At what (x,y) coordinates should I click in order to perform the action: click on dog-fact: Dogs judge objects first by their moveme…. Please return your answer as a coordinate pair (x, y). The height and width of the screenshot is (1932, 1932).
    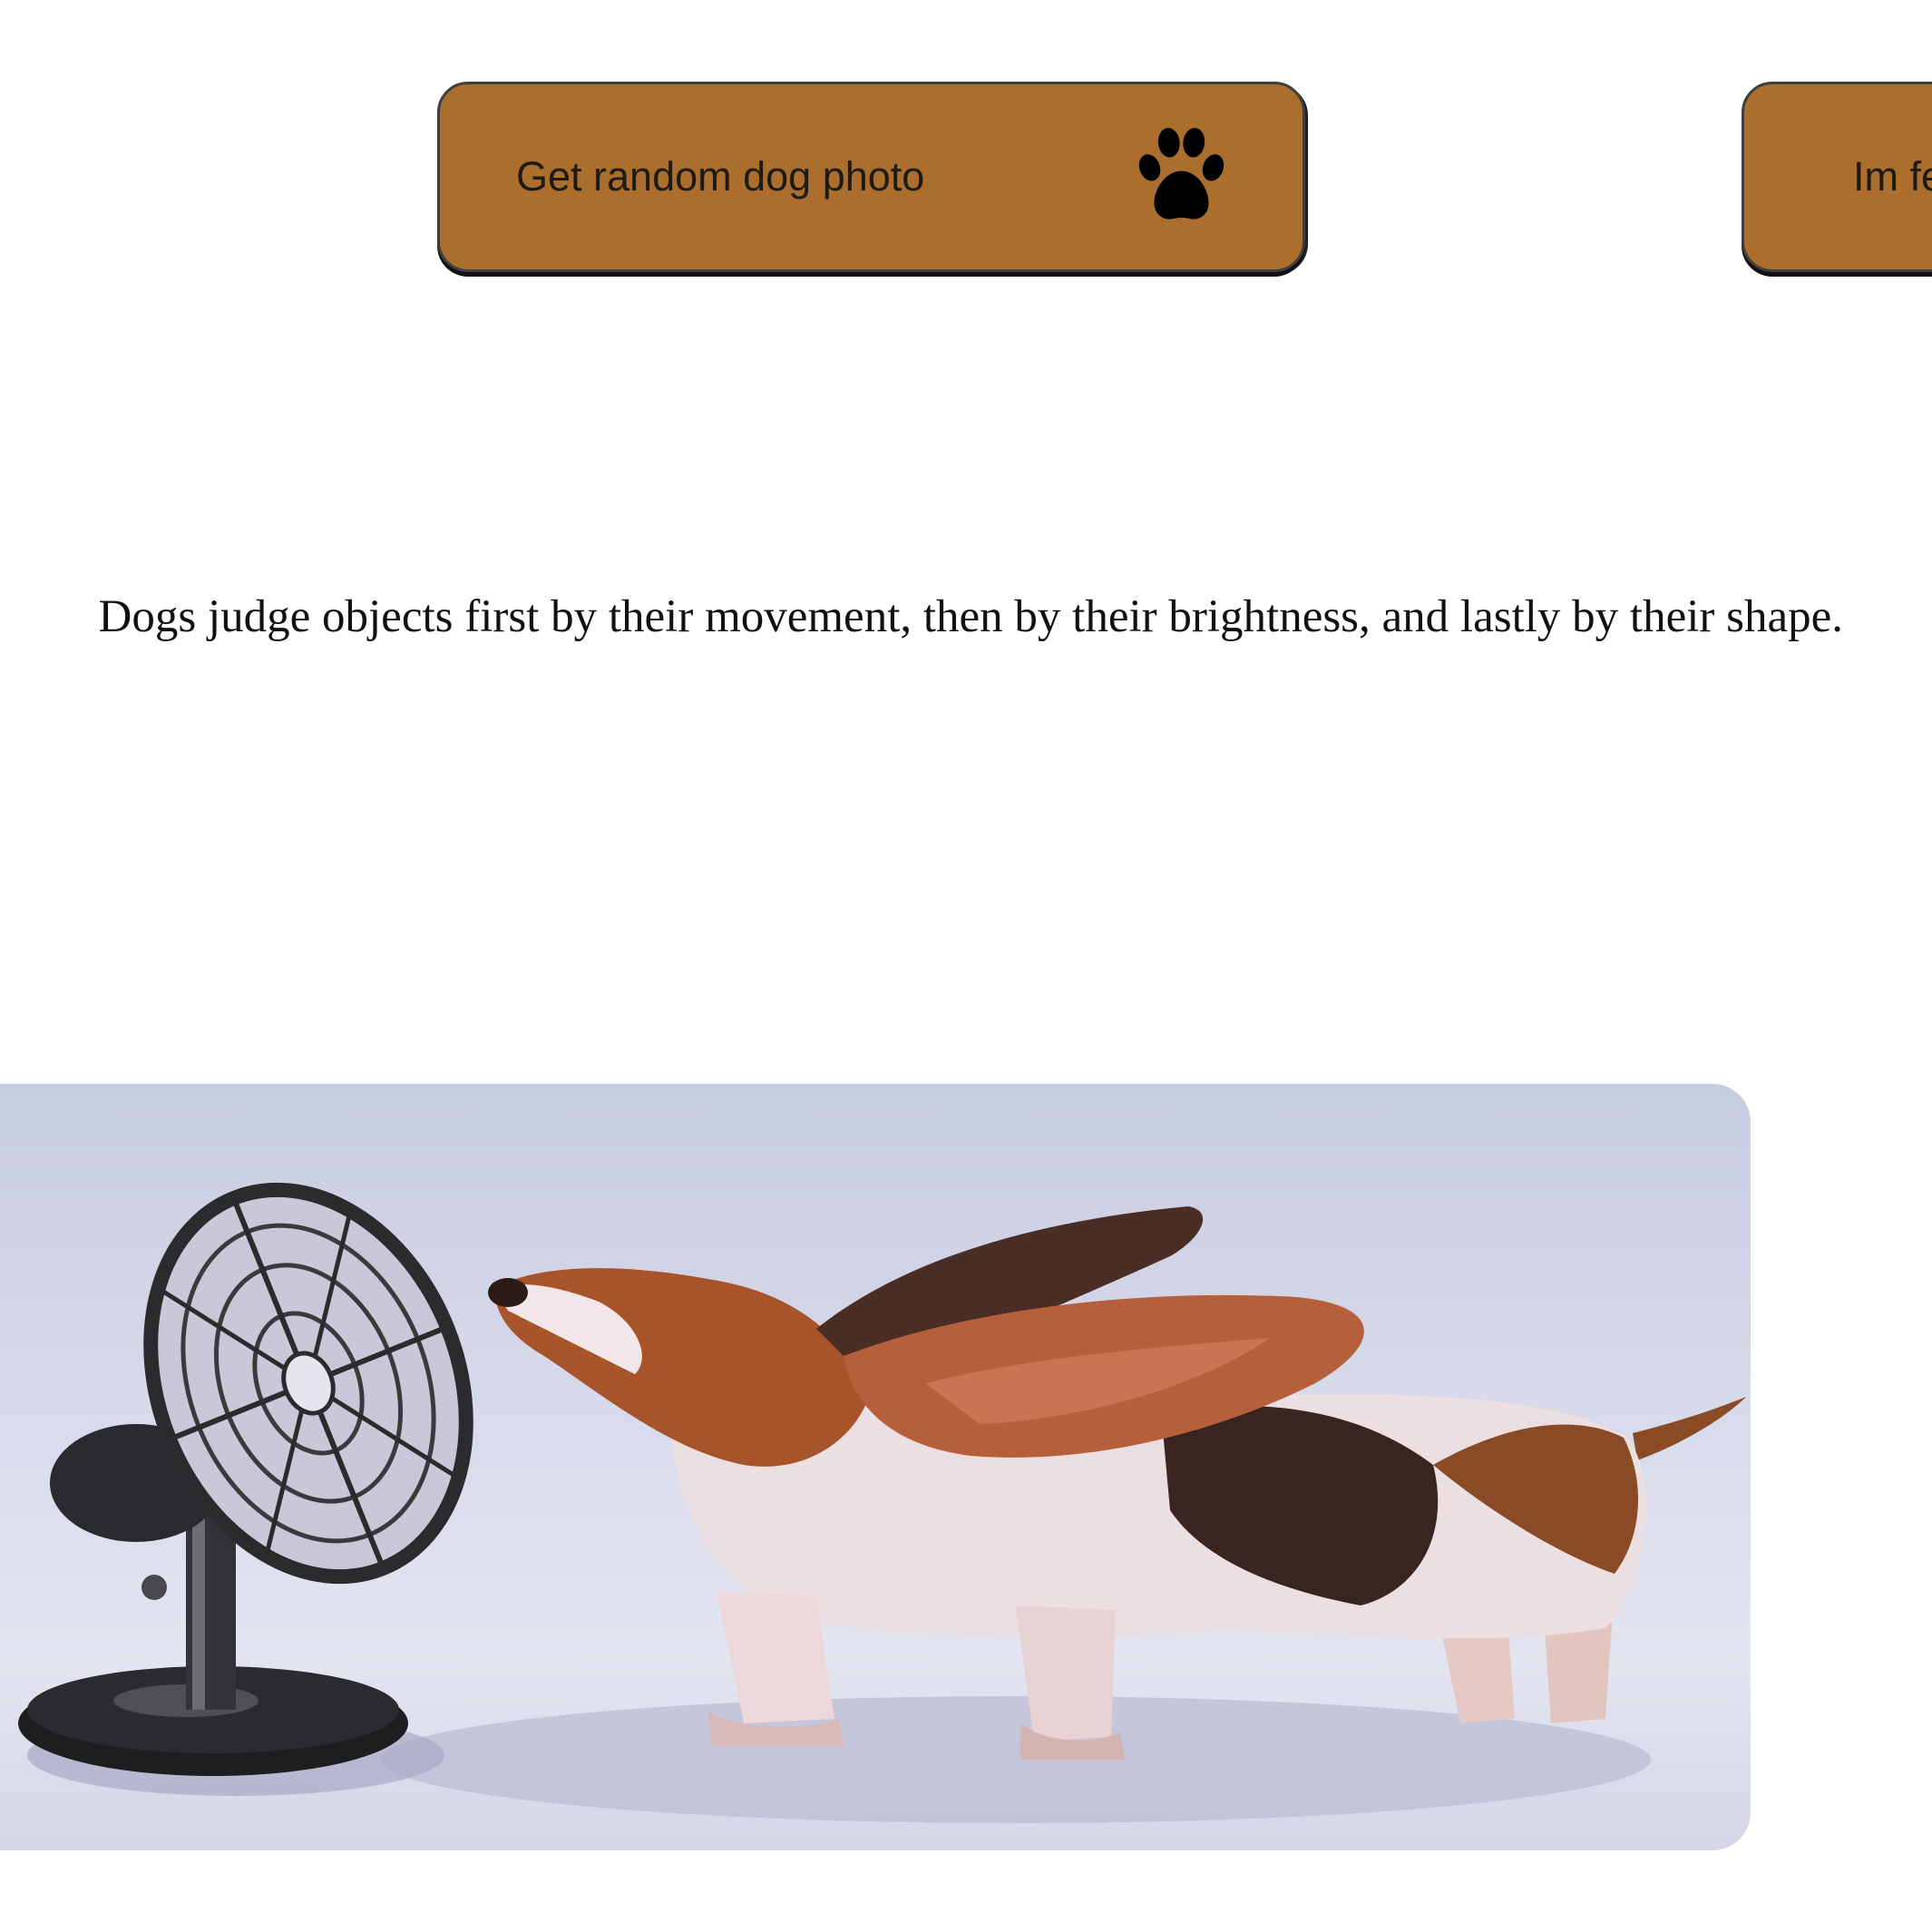
    Looking at the image, I should click on (966, 617).